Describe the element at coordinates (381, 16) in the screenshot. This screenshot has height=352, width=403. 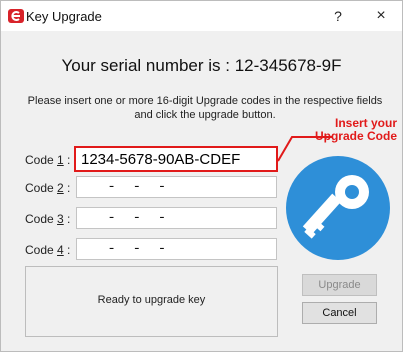
I see `close-button: ×` at that location.